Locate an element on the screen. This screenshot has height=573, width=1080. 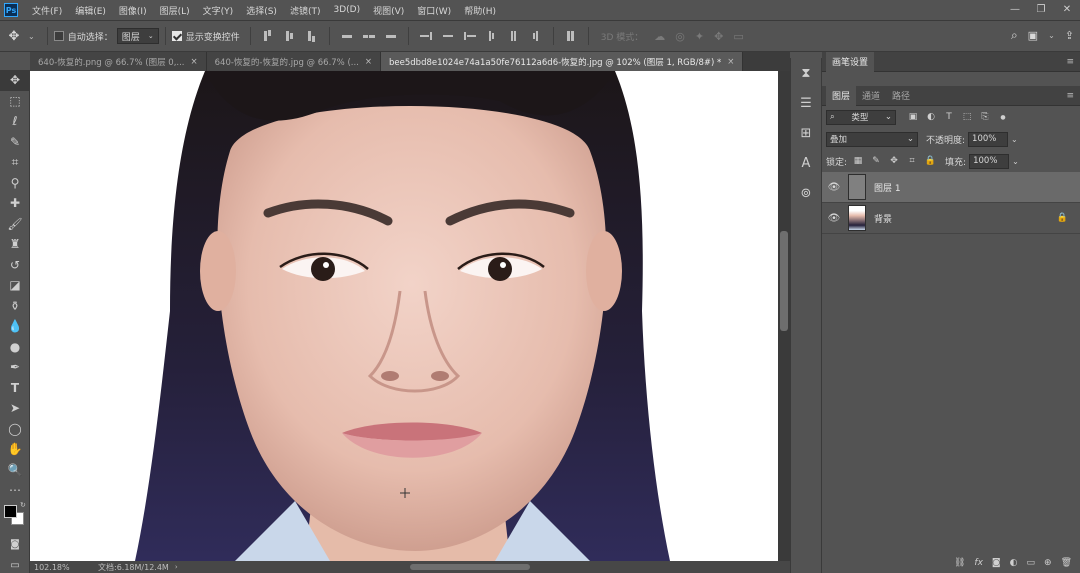
horizontal-scroll-thumb is located at coordinates (470, 567).